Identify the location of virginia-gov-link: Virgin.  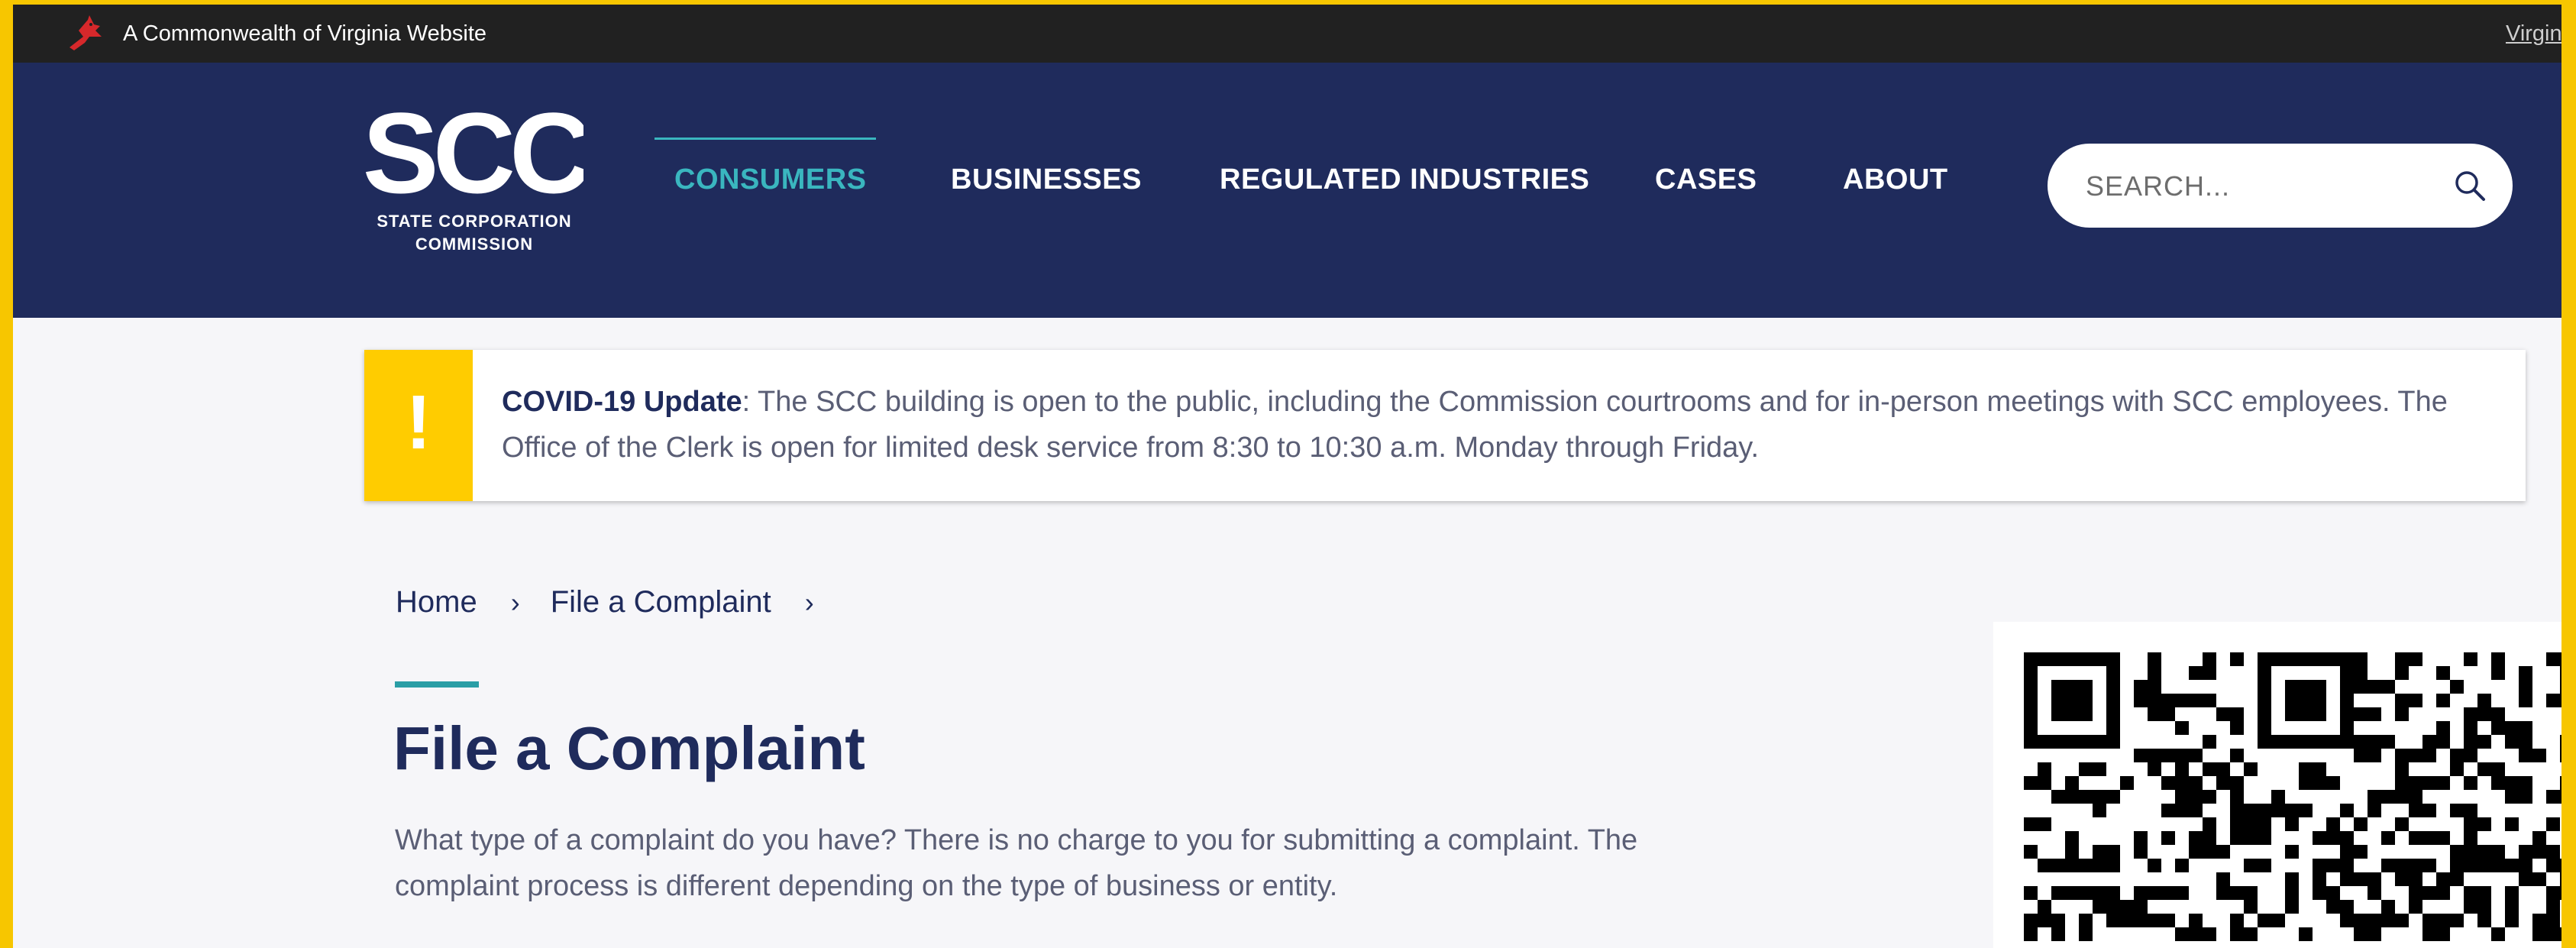
(2533, 33).